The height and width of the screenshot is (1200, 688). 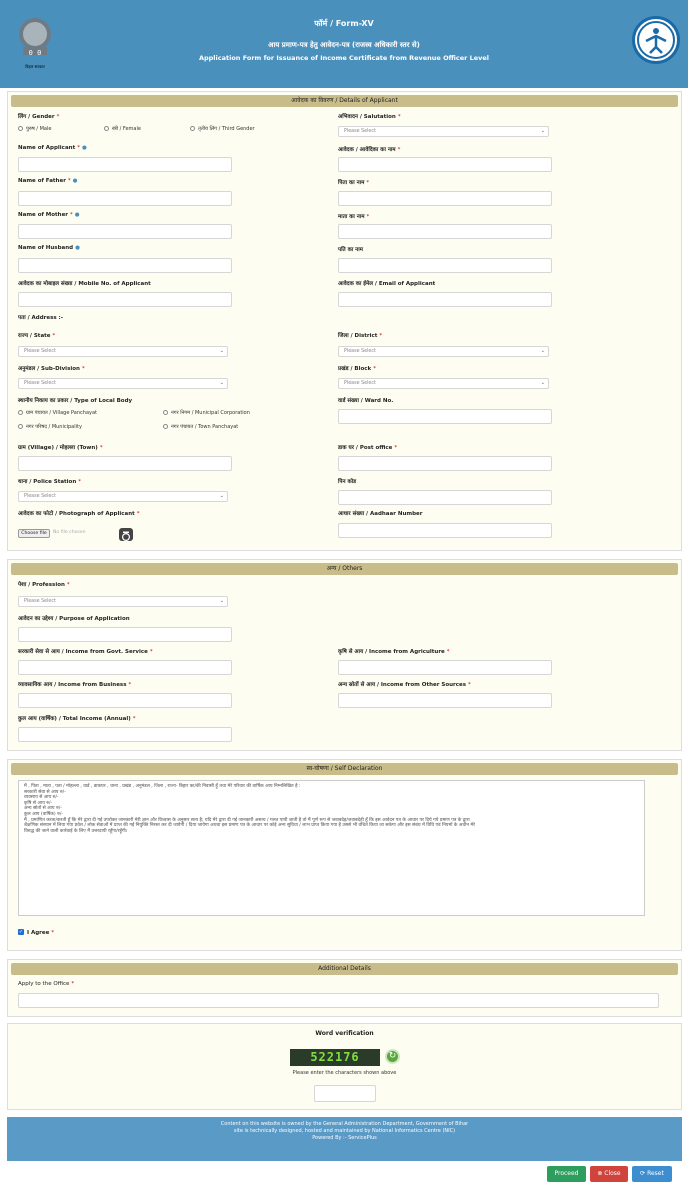 I want to click on agree-checkbox: ✓, so click(x=21, y=932).